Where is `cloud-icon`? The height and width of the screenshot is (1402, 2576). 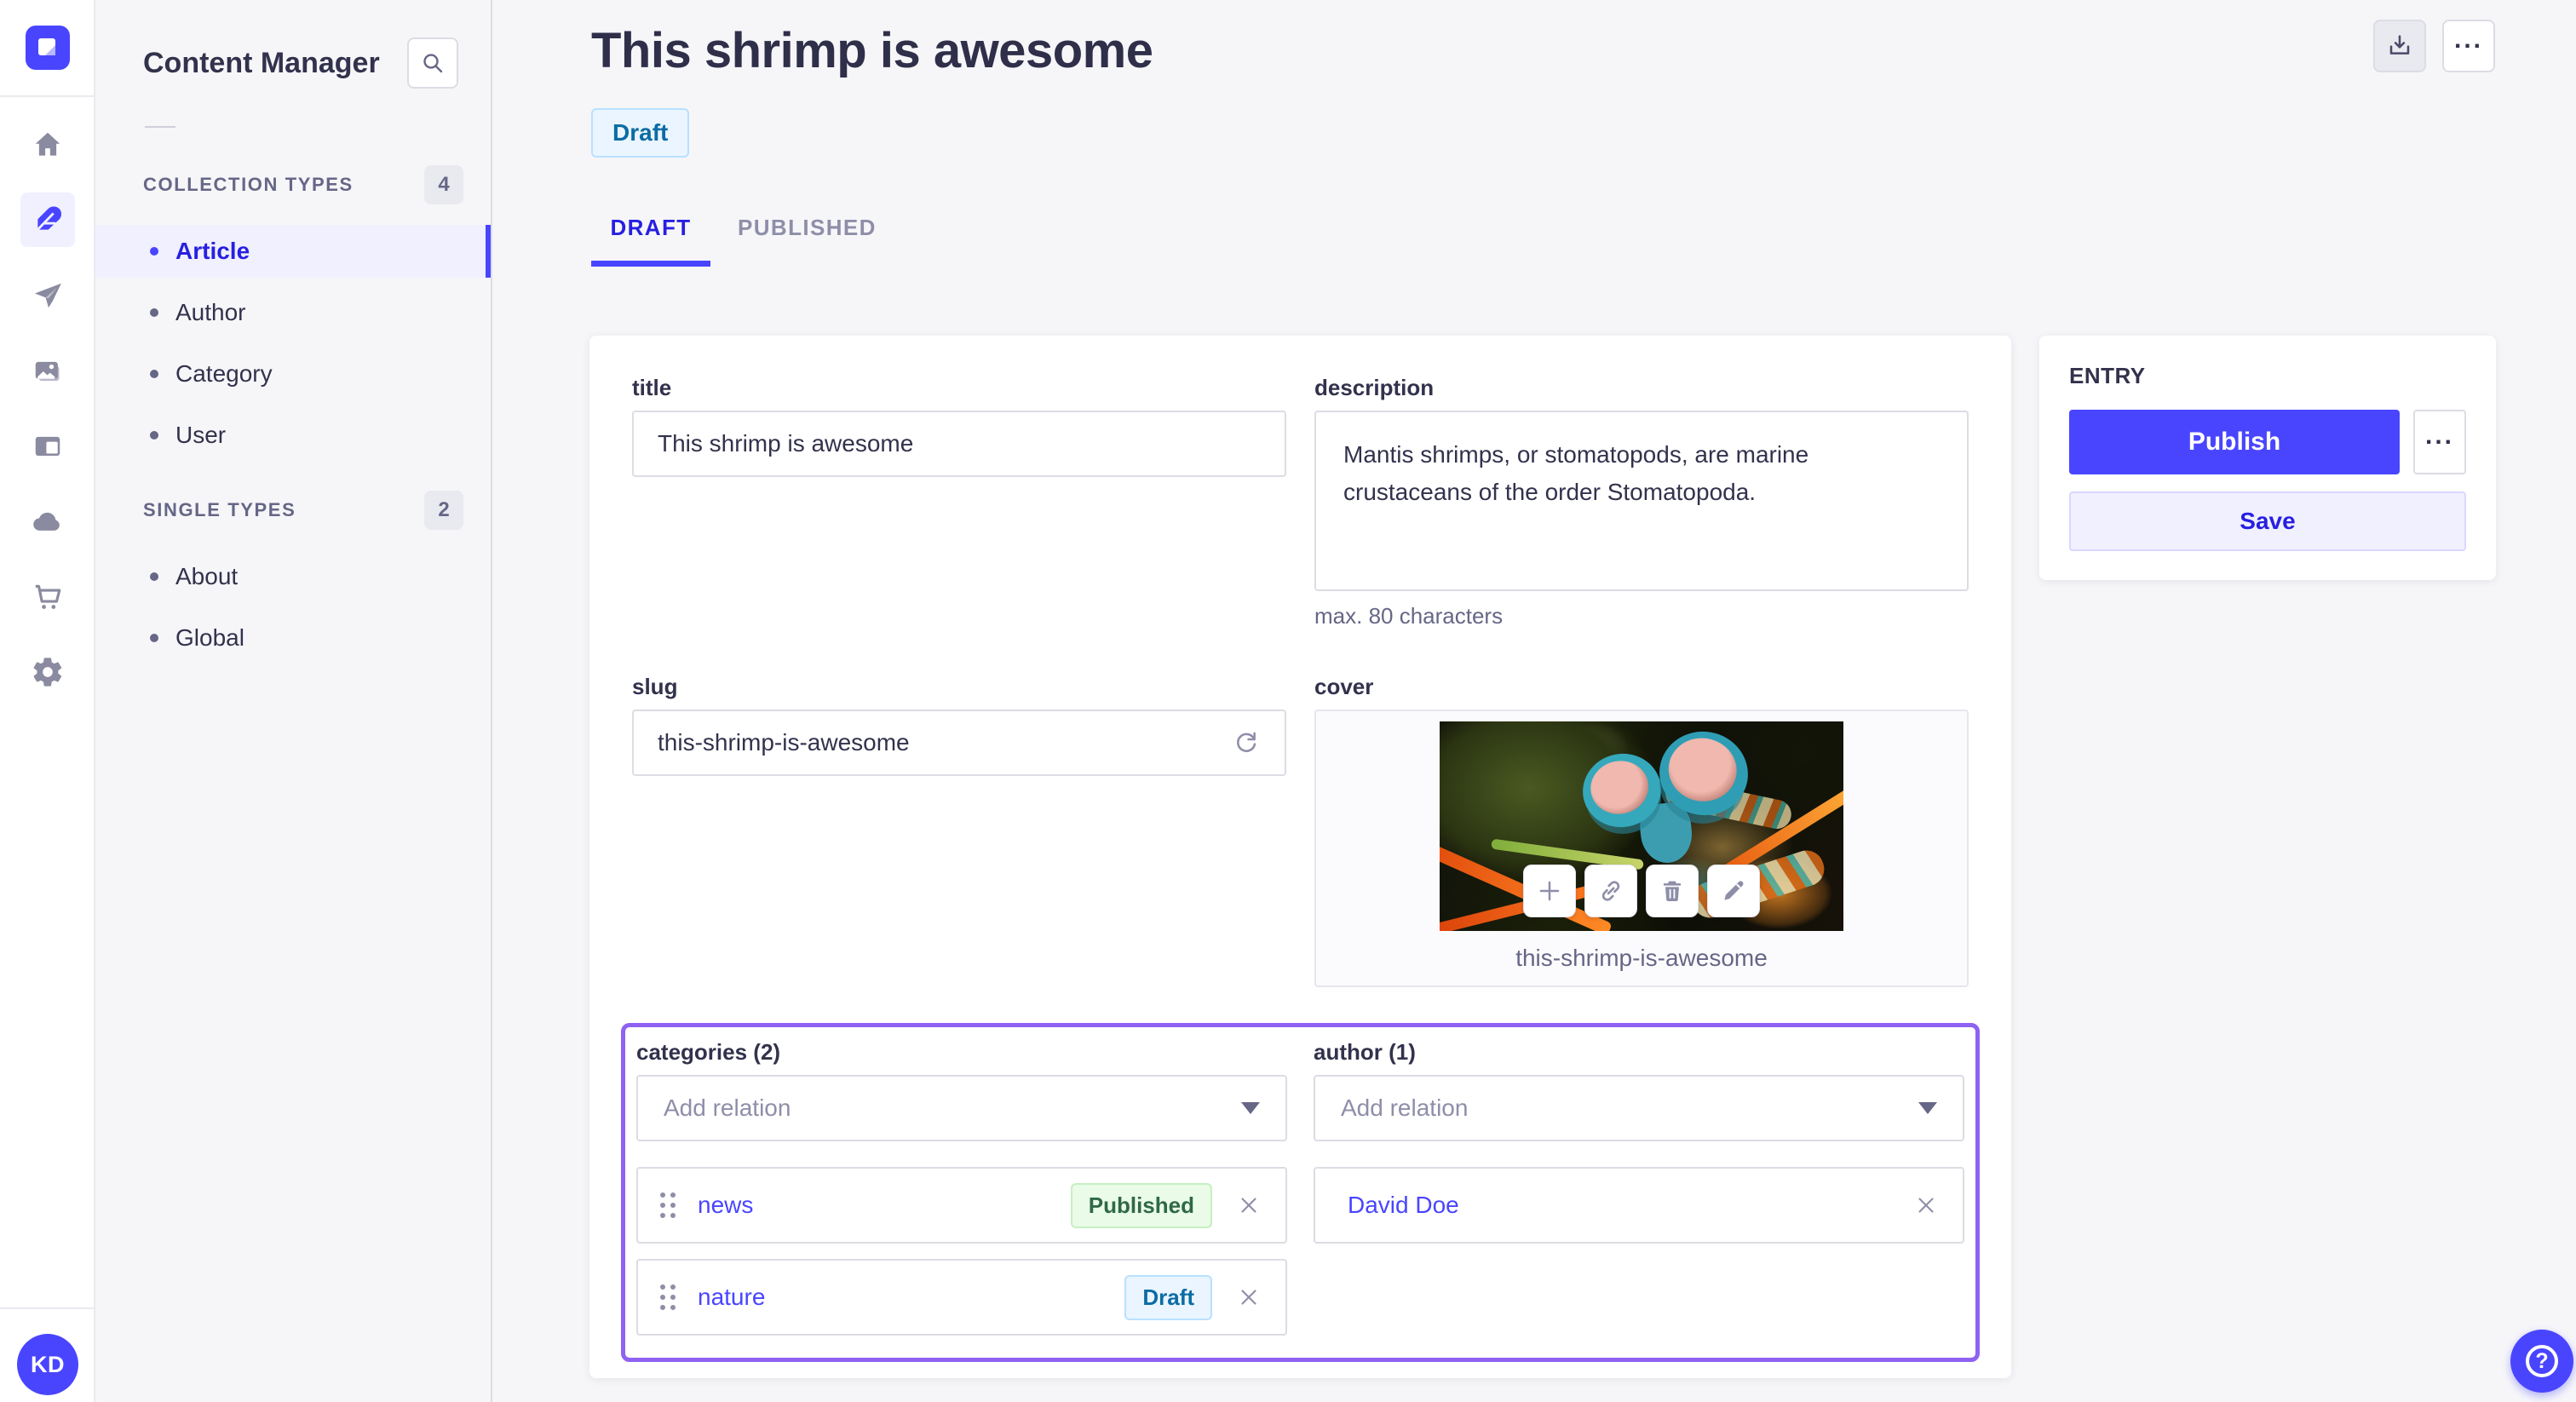
cloud-icon is located at coordinates (46, 521).